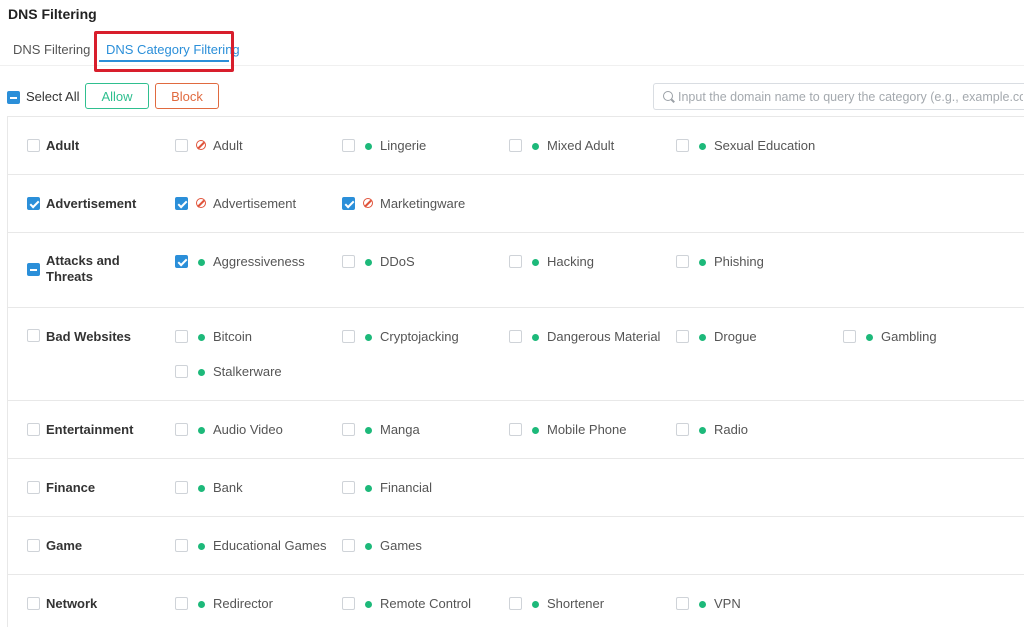 This screenshot has width=1024, height=627. What do you see at coordinates (33, 487) in the screenshot?
I see `category-checkbox-finance` at bounding box center [33, 487].